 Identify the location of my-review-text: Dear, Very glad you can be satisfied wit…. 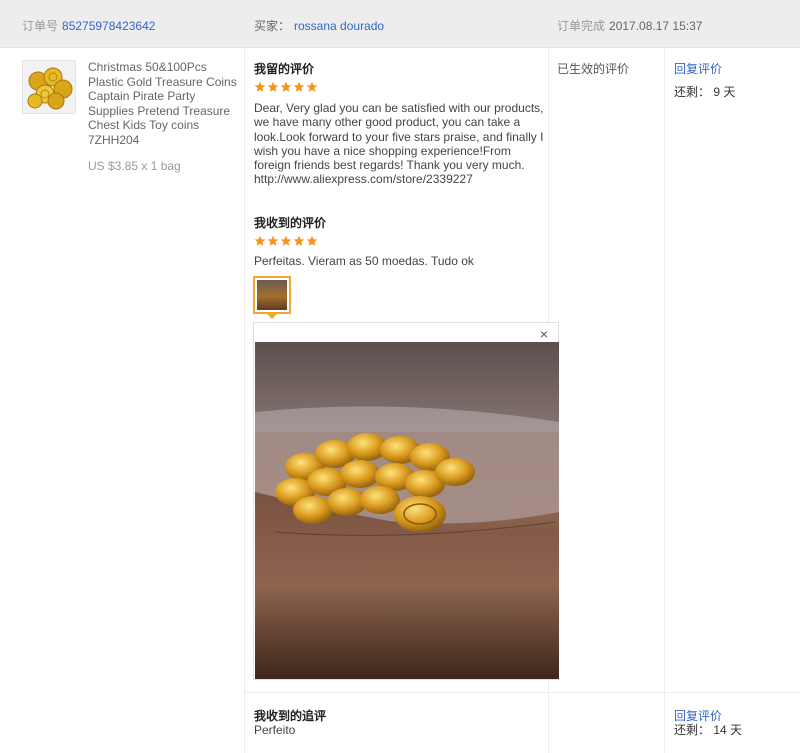
(399, 144).